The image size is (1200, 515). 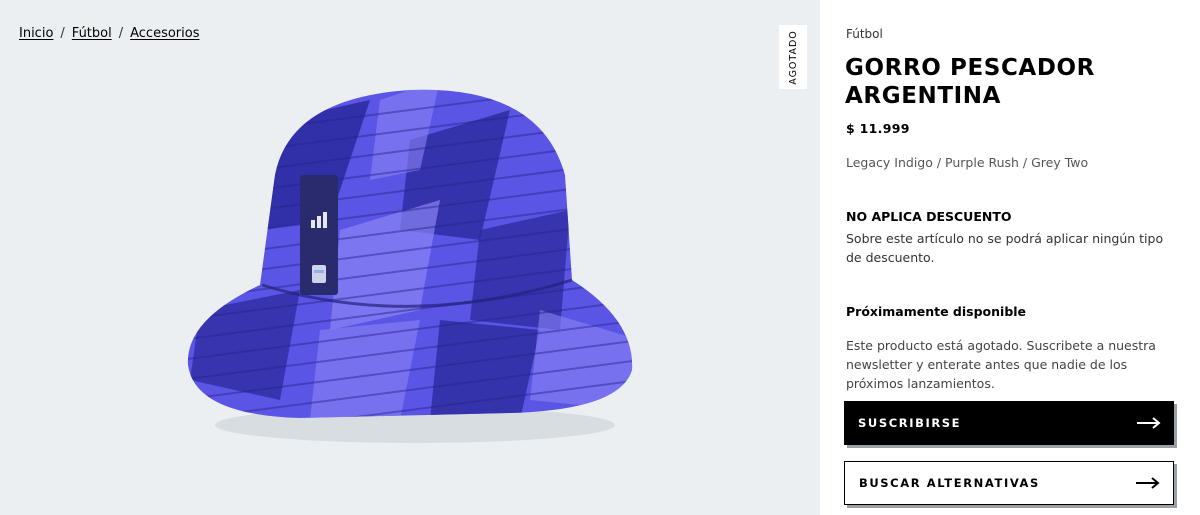 I want to click on sold-out-badge: AGOTADO, so click(x=793, y=57).